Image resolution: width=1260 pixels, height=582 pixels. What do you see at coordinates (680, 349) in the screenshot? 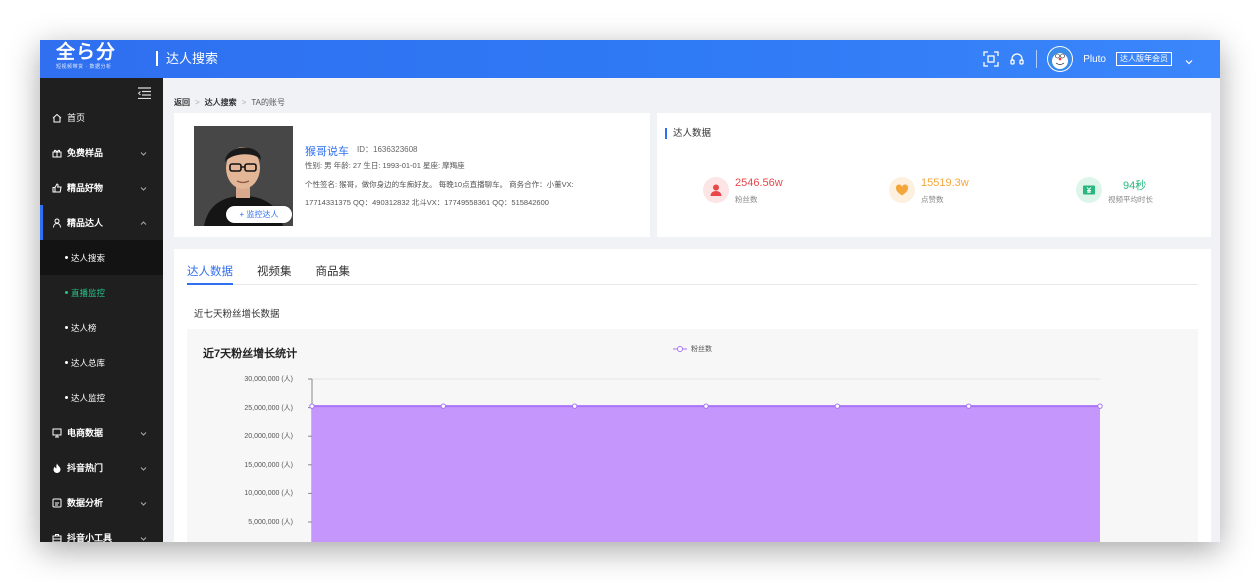
I see `legend-marker-icon` at bounding box center [680, 349].